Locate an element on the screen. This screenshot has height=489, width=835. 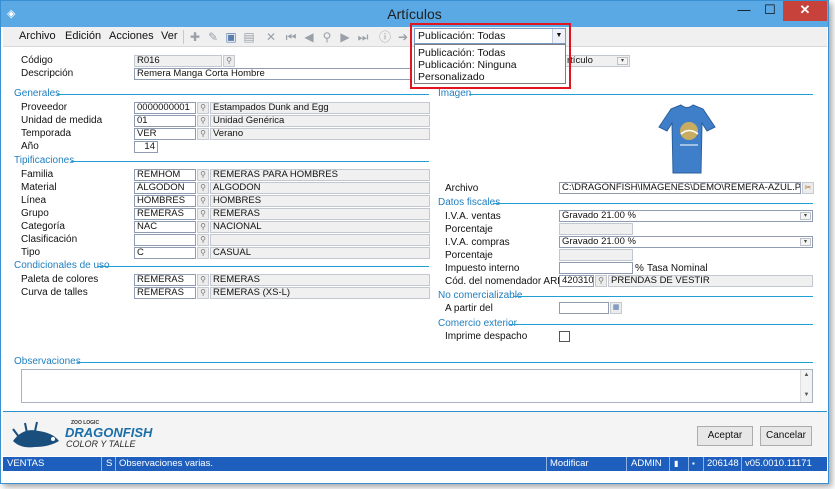
material-label: Material is located at coordinates (39, 187).